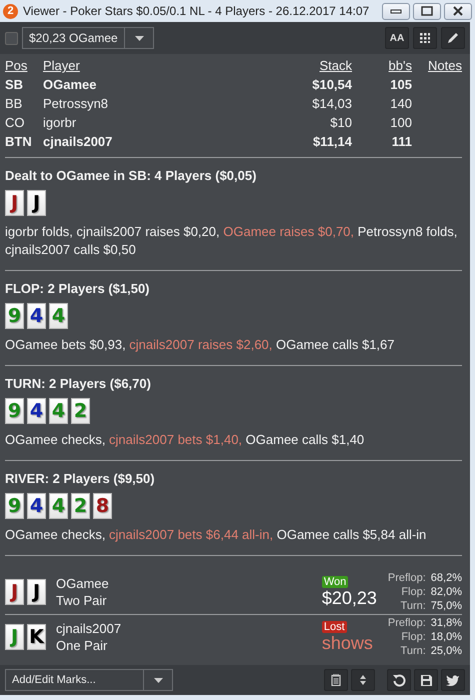  I want to click on player-name: igorbr, so click(59, 122).